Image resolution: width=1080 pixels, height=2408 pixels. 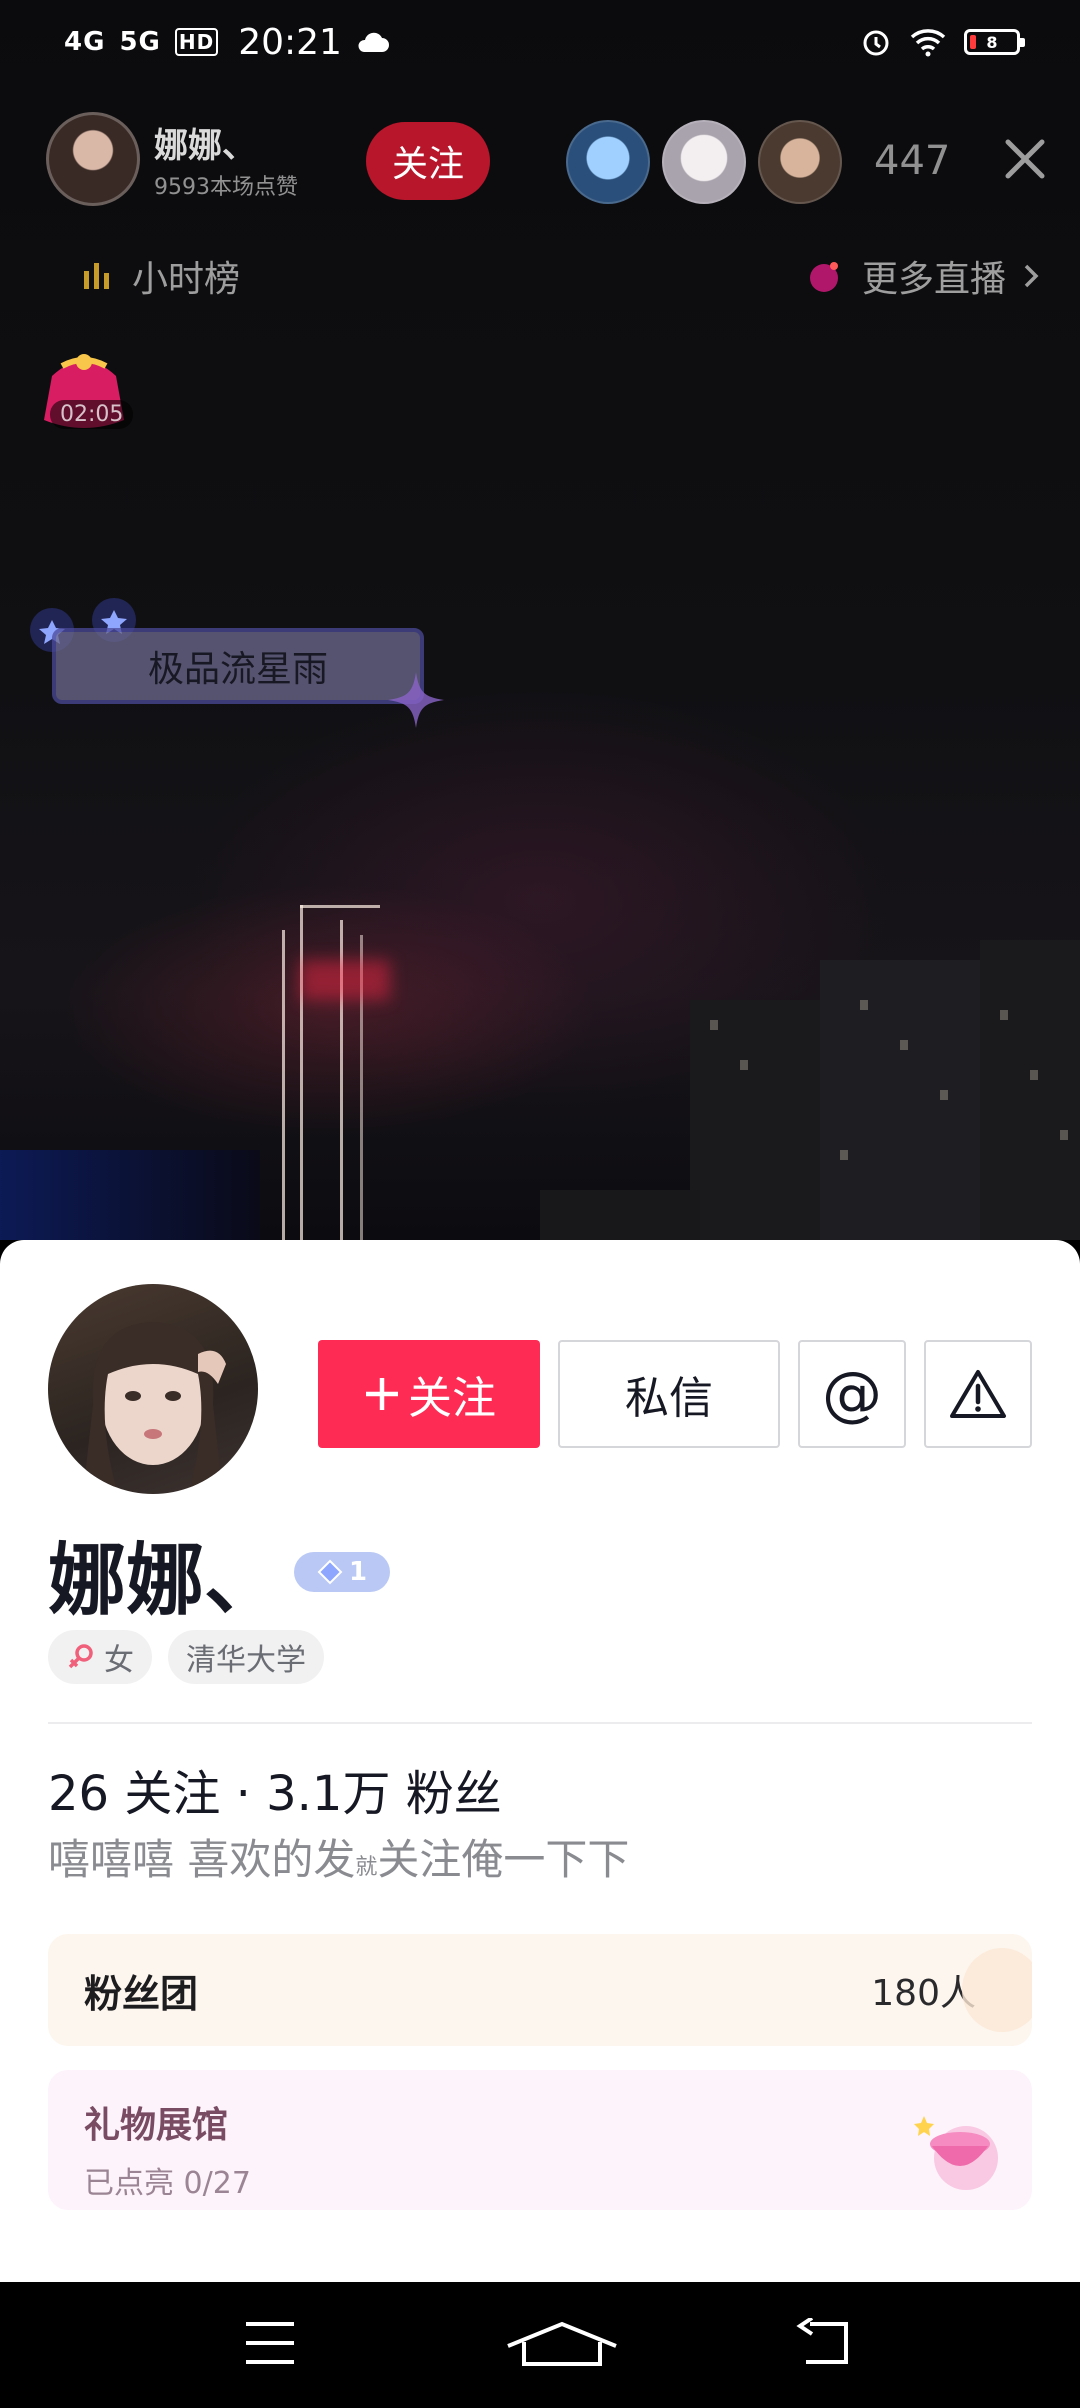 What do you see at coordinates (358, 1572) in the screenshot?
I see `level-number: 1` at bounding box center [358, 1572].